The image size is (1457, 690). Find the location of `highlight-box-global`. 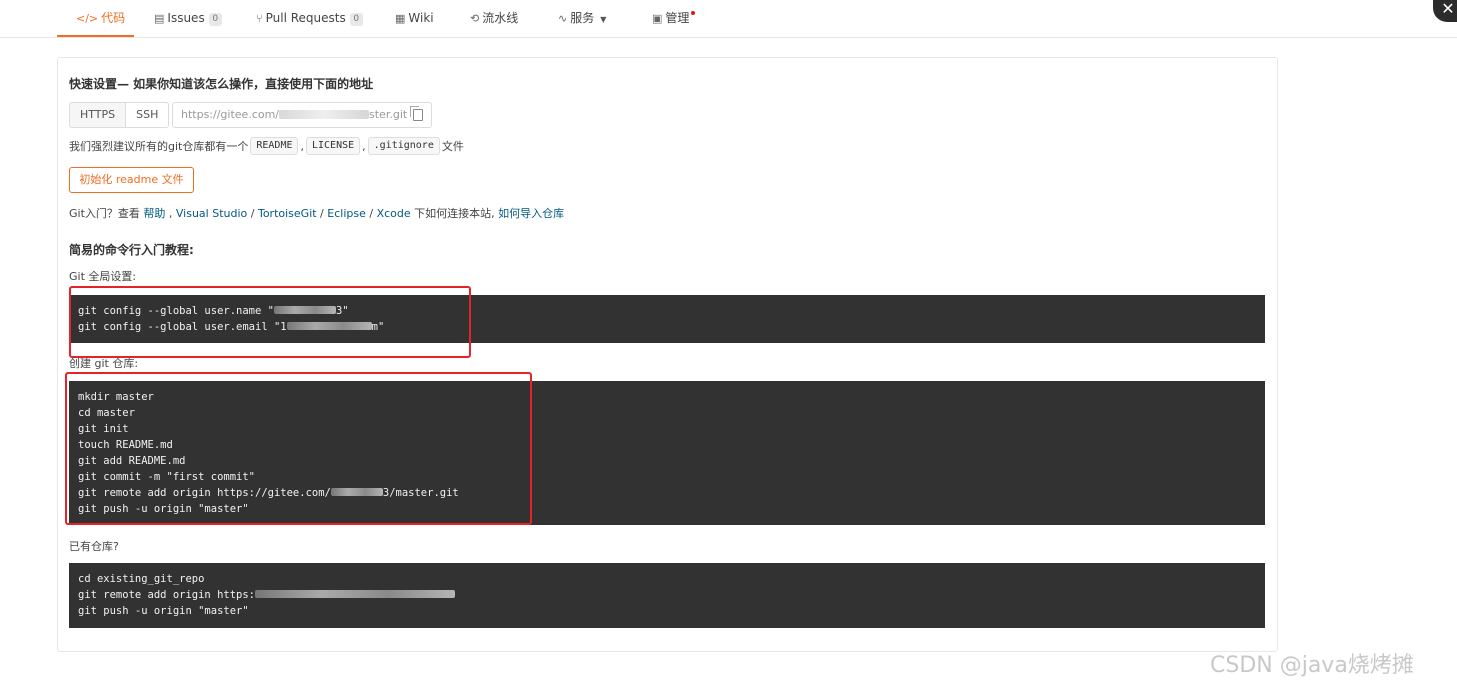

highlight-box-global is located at coordinates (270, 322).